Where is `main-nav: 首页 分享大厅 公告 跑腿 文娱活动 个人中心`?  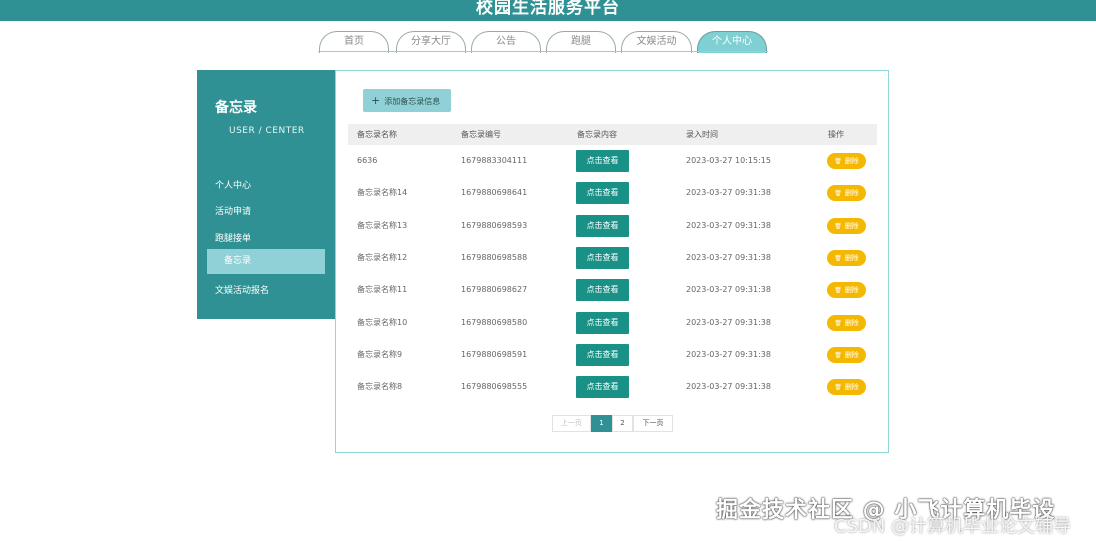 main-nav: 首页 分享大厅 公告 跑腿 文娱活动 个人中心 is located at coordinates (548, 42).